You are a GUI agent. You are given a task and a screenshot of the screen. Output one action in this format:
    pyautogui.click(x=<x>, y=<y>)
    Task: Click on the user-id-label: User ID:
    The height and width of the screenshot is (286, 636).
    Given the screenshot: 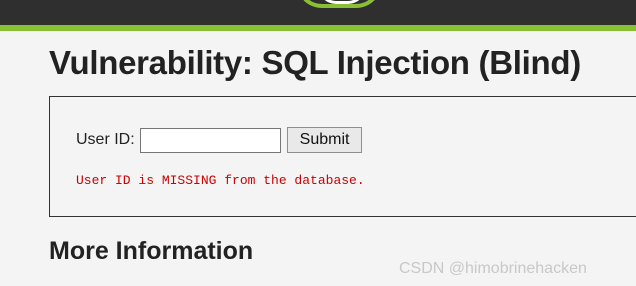 What is the action you would take?
    pyautogui.click(x=105, y=139)
    